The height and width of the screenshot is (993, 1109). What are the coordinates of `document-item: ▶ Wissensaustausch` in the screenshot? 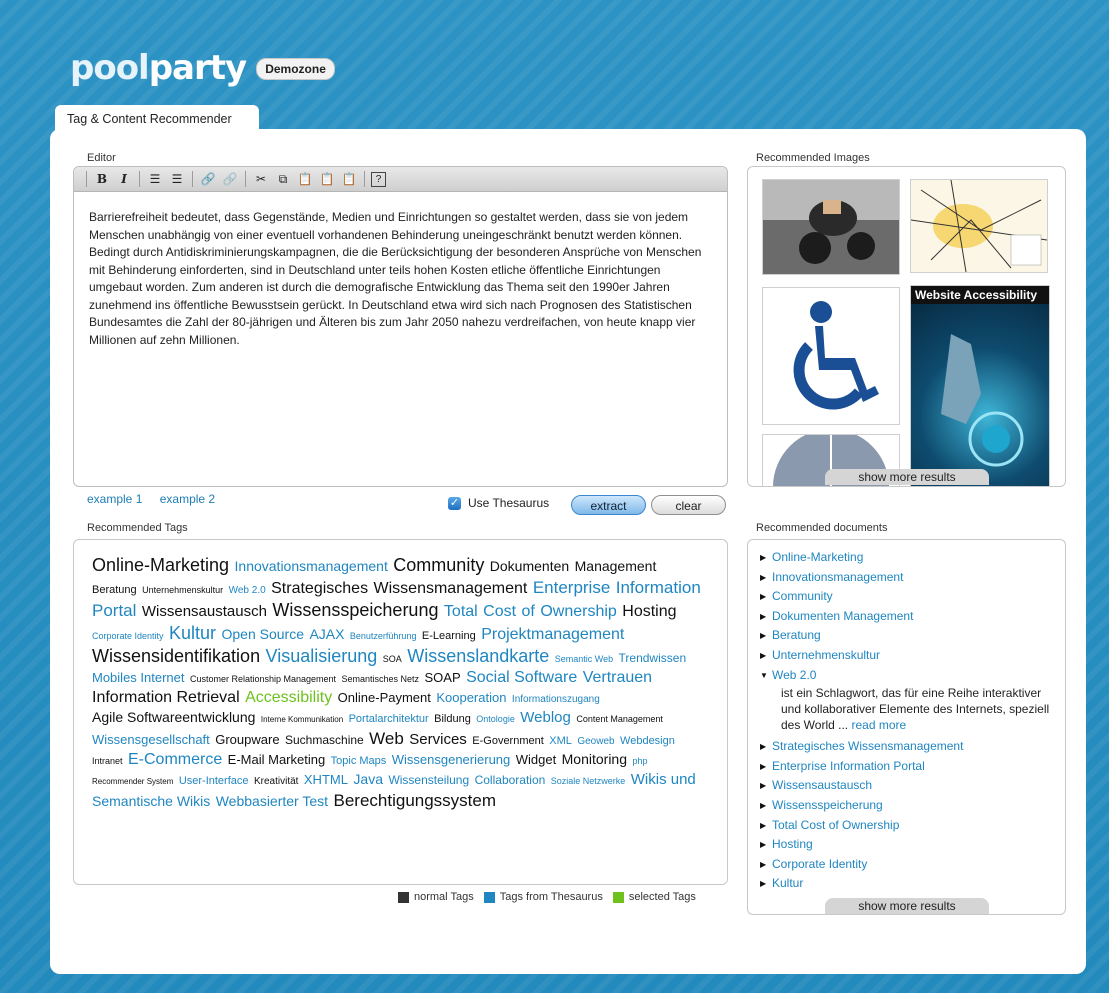 It's located at (910, 786).